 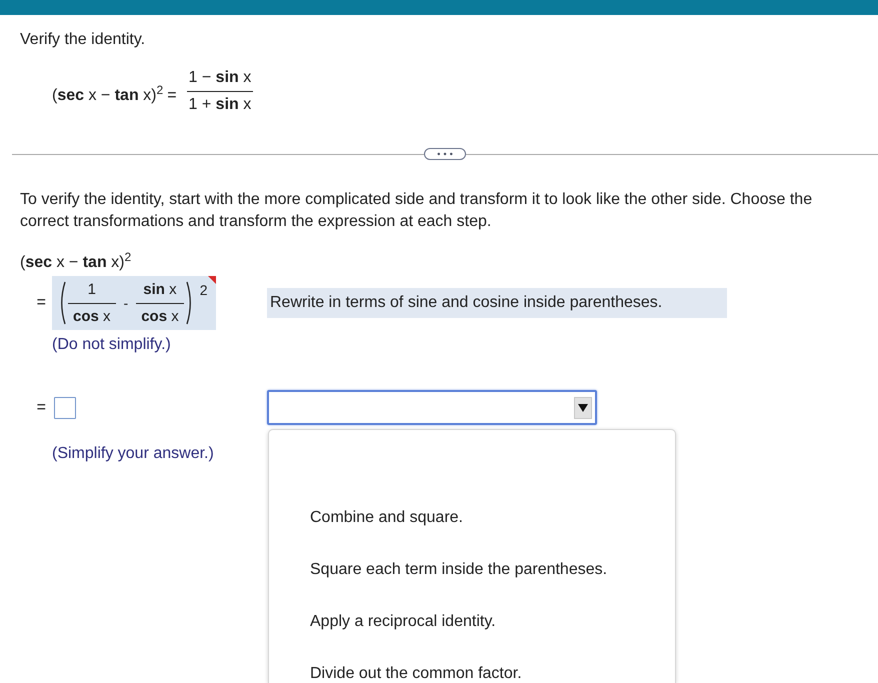 I want to click on ellipsis-icon, so click(x=445, y=154).